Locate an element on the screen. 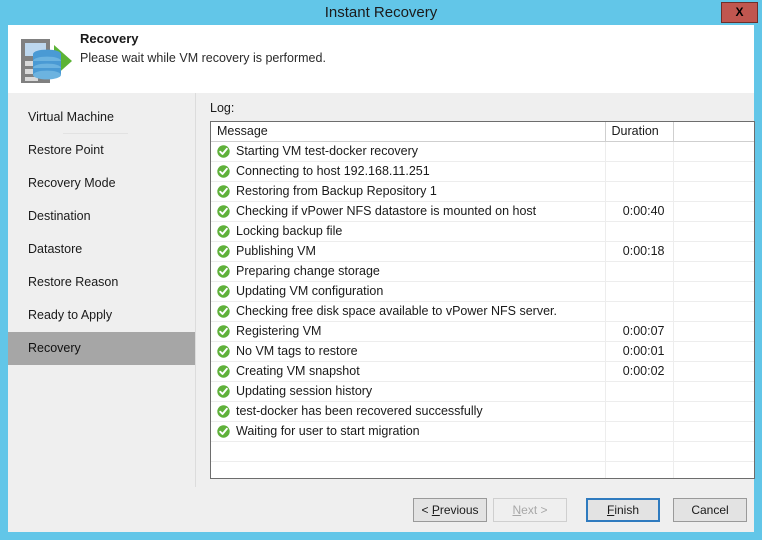 The width and height of the screenshot is (762, 540). sidebar-item-label: Recovery is located at coordinates (54, 348).